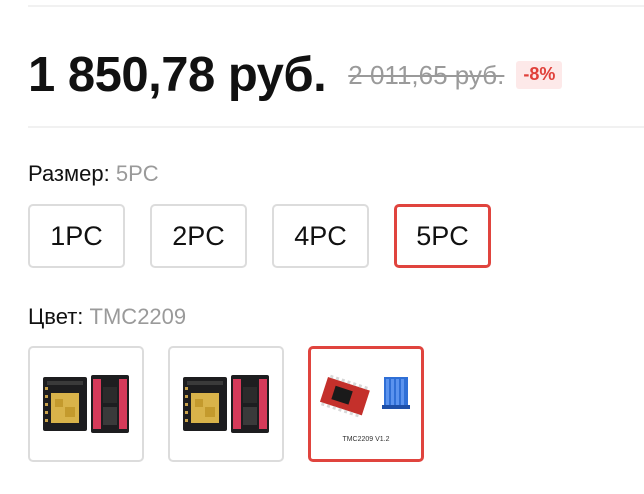  I want to click on price-row: 1 850,78 руб. 2 011,65 руб. -8%, so click(295, 75).